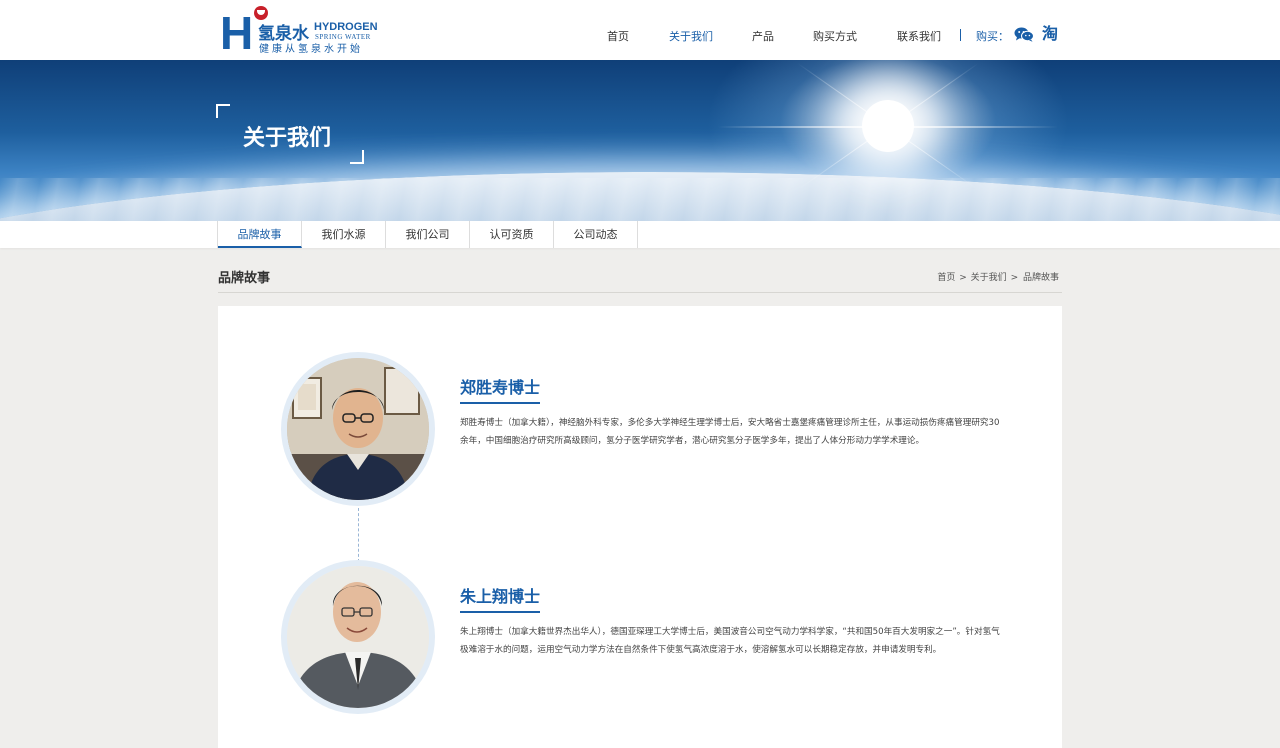 The height and width of the screenshot is (748, 1280). Describe the element at coordinates (311, 49) in the screenshot. I see `logo-slogan: 健康从氢泉水开始` at that location.